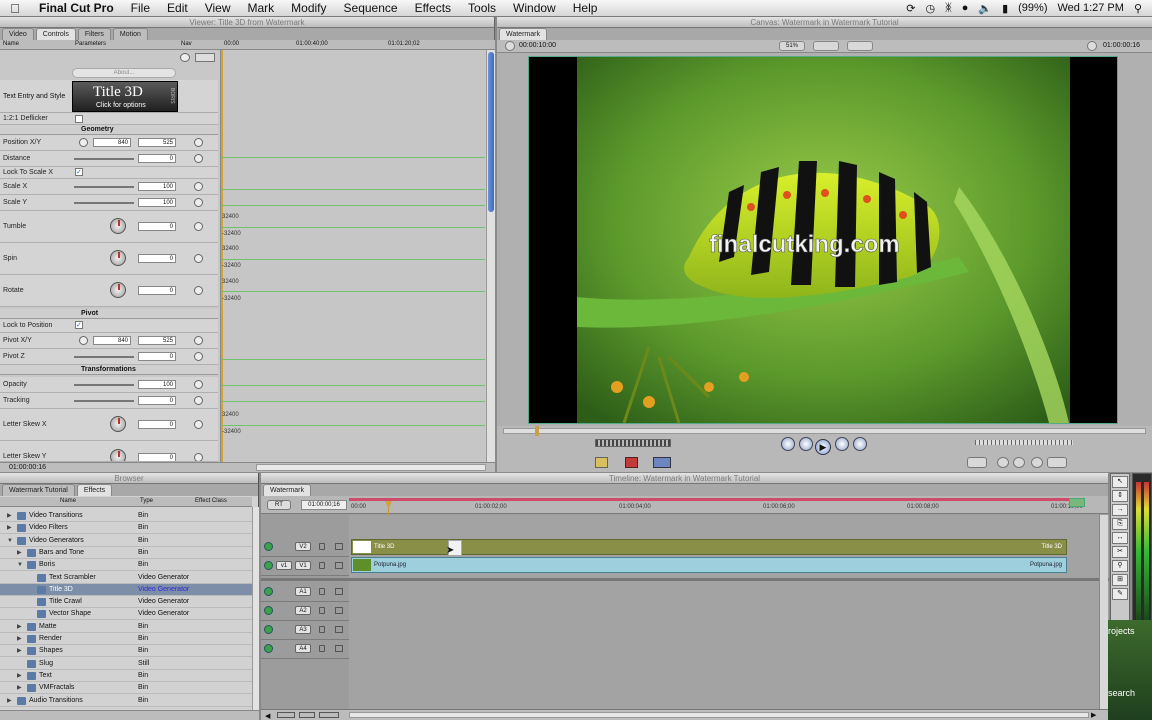 The width and height of the screenshot is (1152, 720). Describe the element at coordinates (129, 478) in the screenshot. I see `browser-titlebar: Browser` at that location.